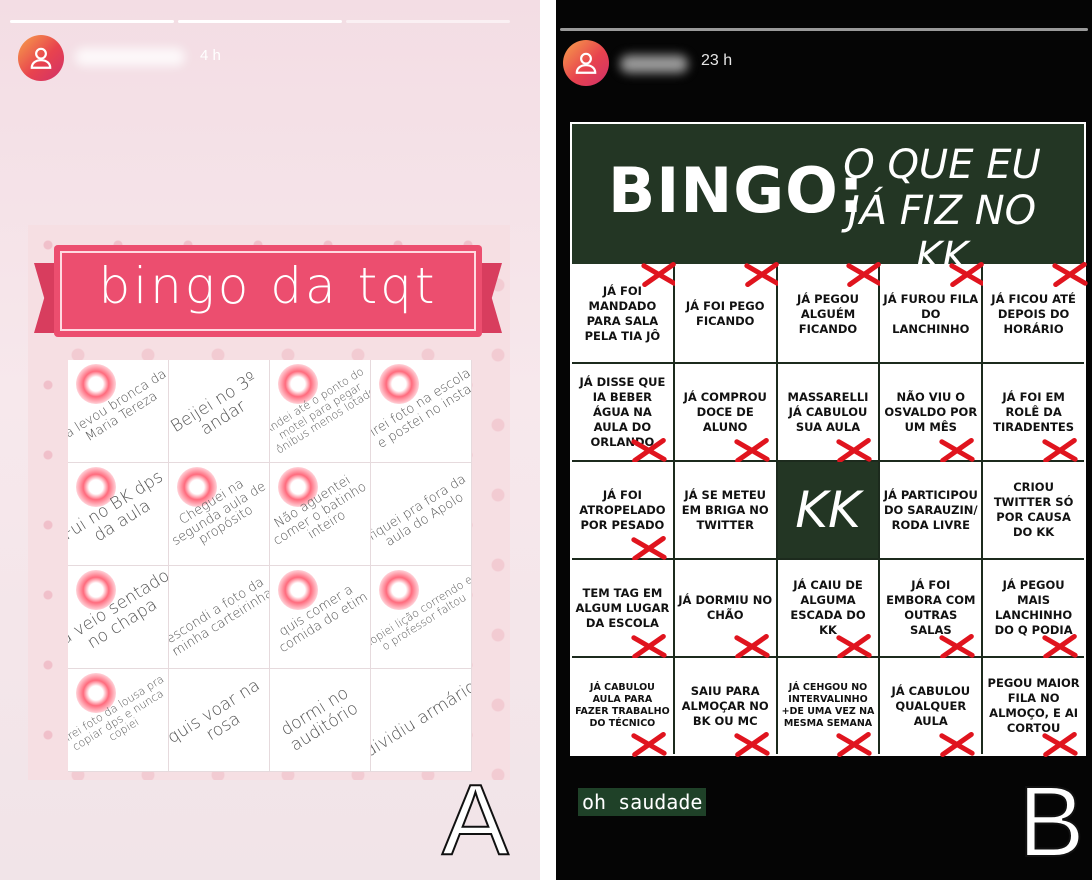  I want to click on bingo-cell: JÁ DORMIU NO CHÃO, so click(725, 608).